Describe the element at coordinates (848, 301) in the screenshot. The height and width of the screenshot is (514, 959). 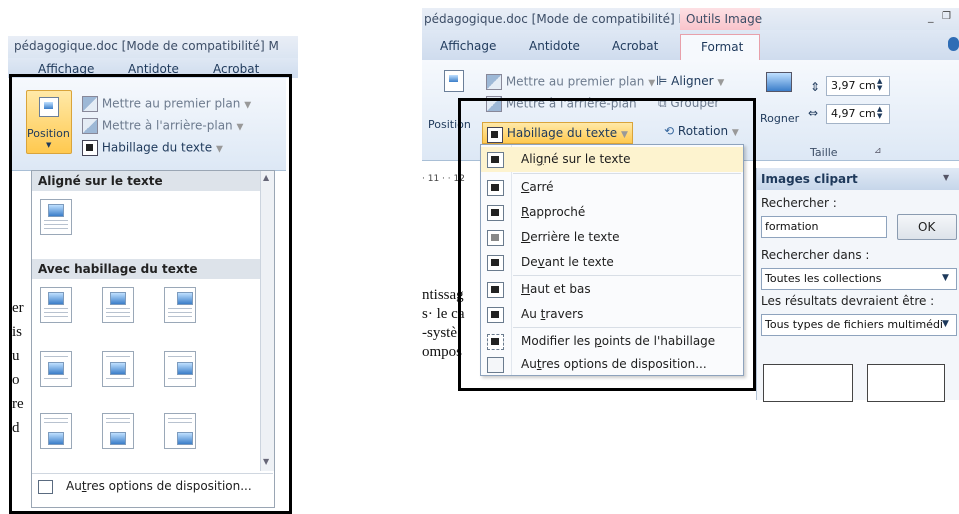
I see `results-label: Les résultats devraient être :` at that location.